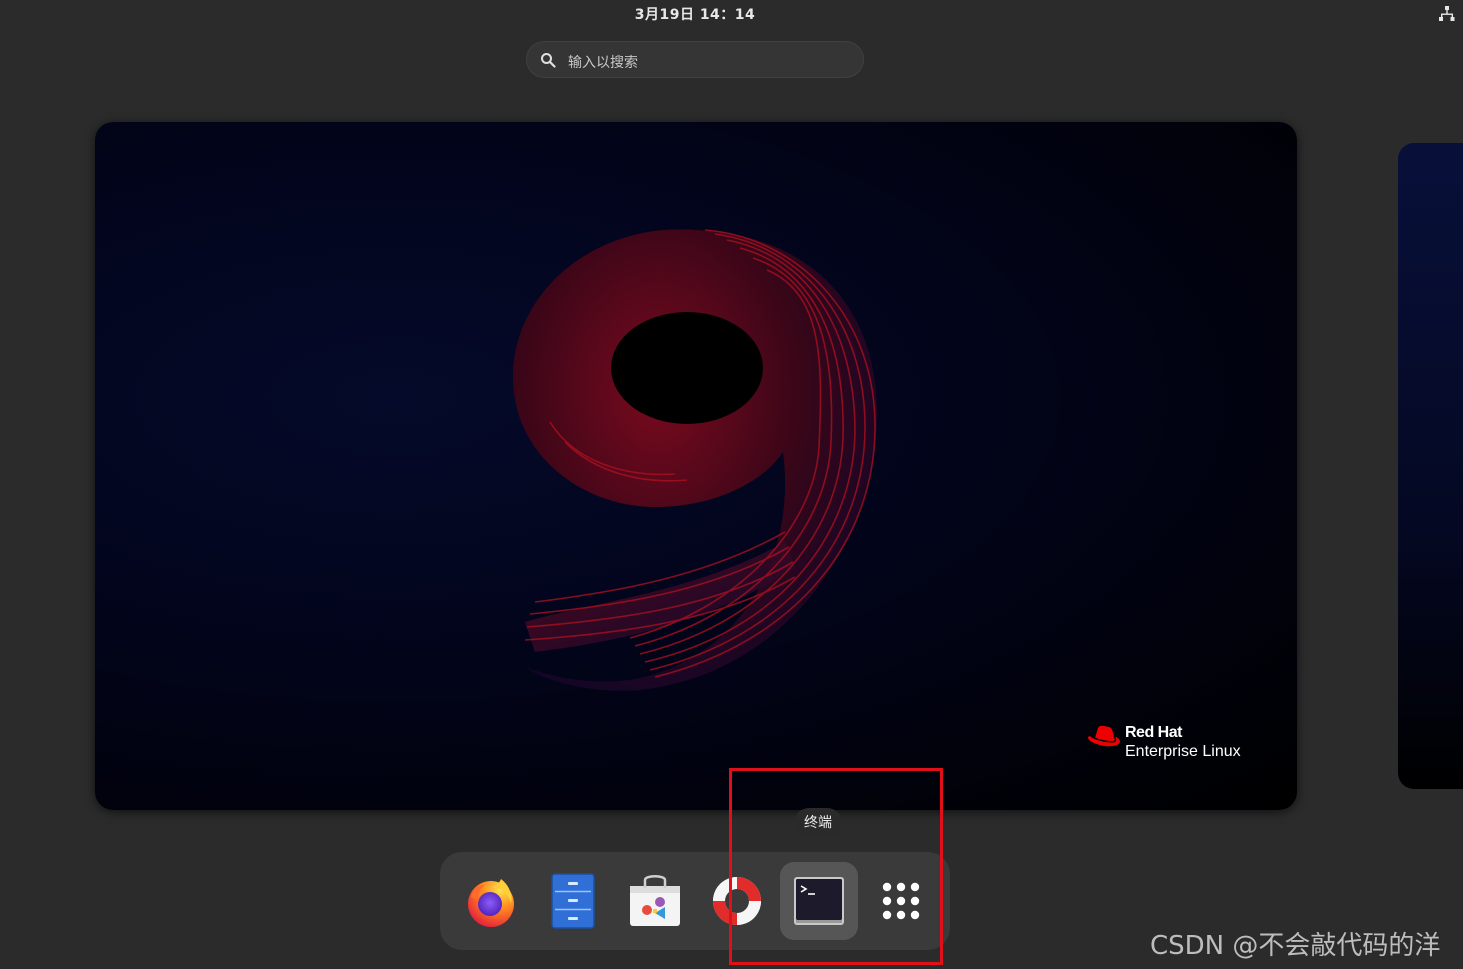  I want to click on dock-item-software, so click(655, 901).